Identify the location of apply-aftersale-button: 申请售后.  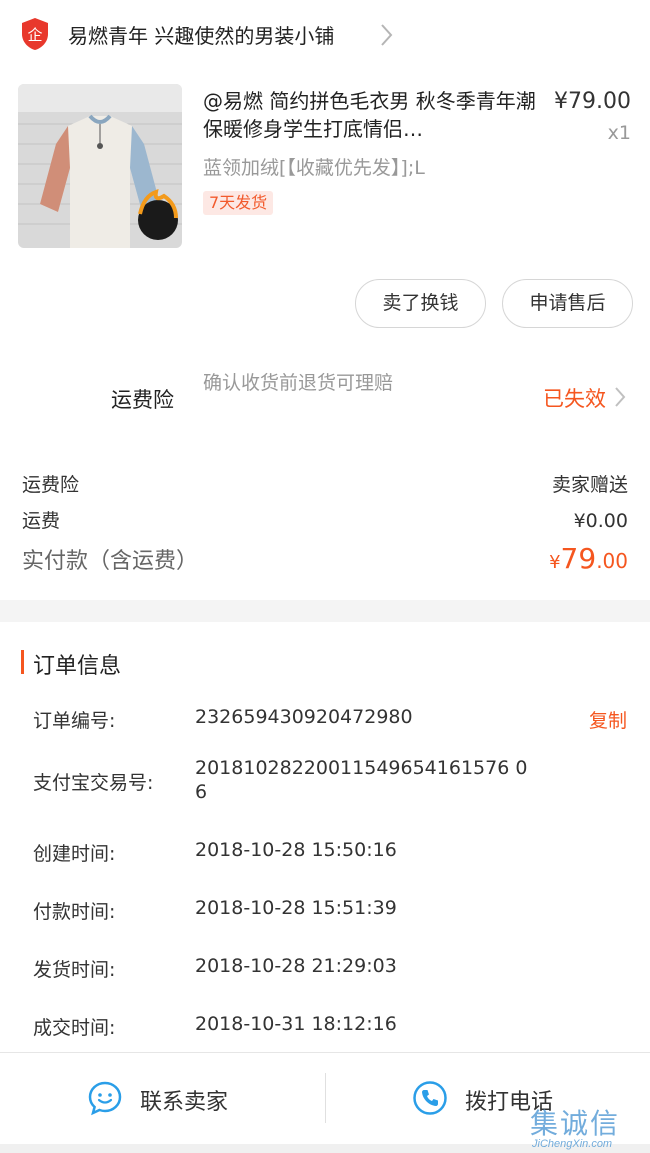
(567, 303).